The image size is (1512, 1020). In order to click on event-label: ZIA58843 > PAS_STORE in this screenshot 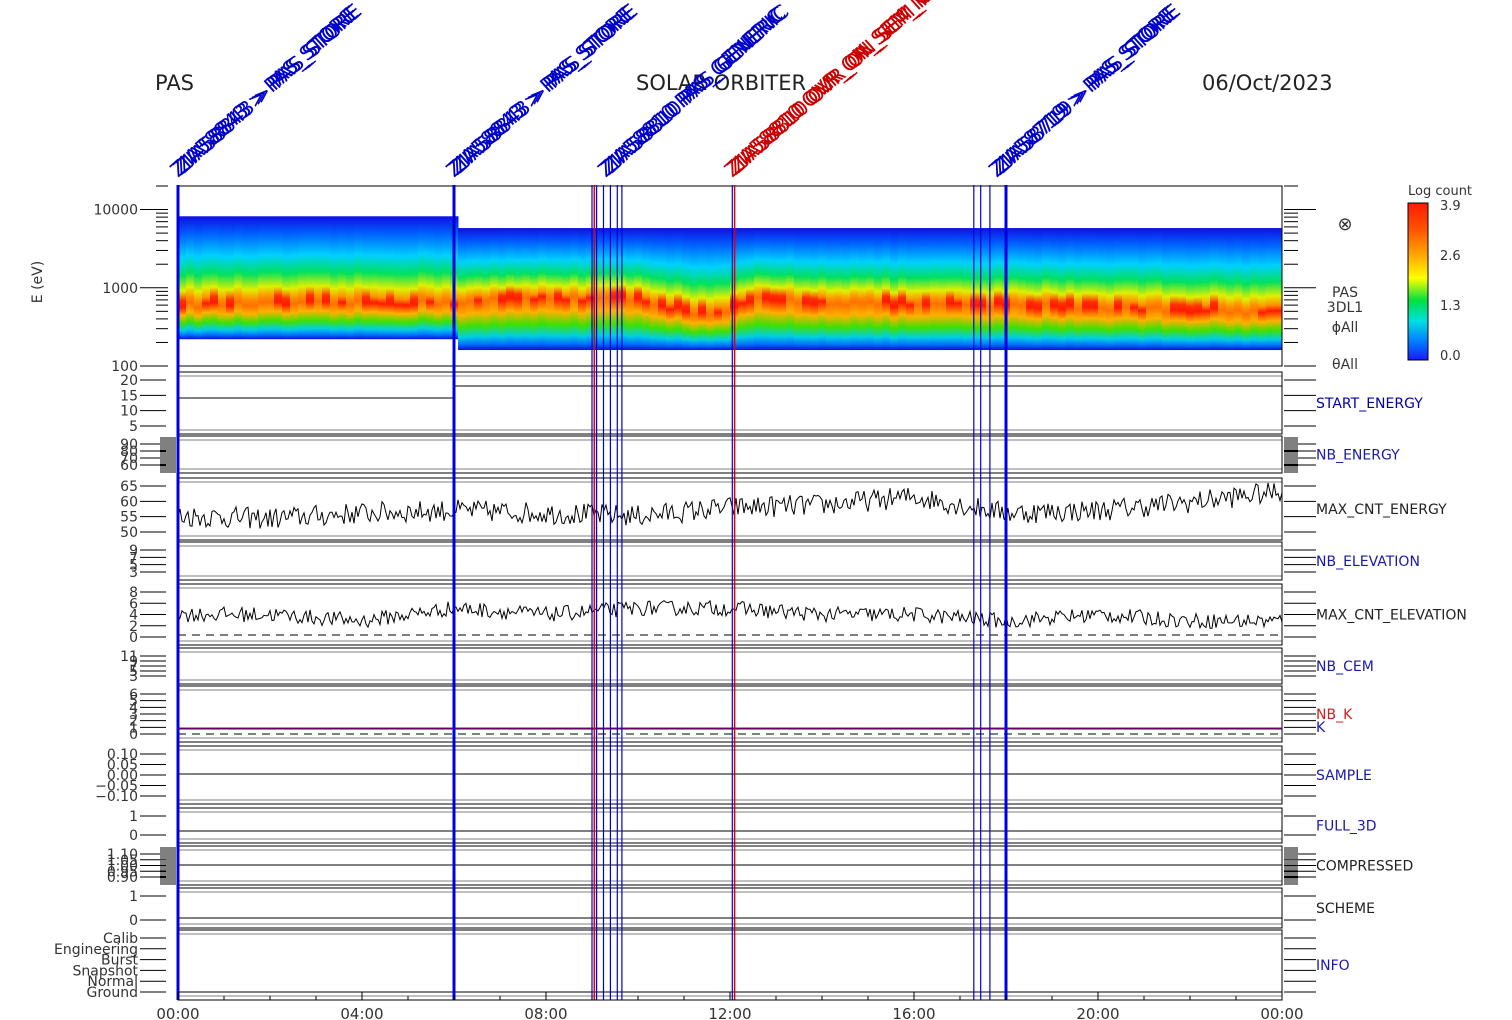, I will do `click(268, 89)`.